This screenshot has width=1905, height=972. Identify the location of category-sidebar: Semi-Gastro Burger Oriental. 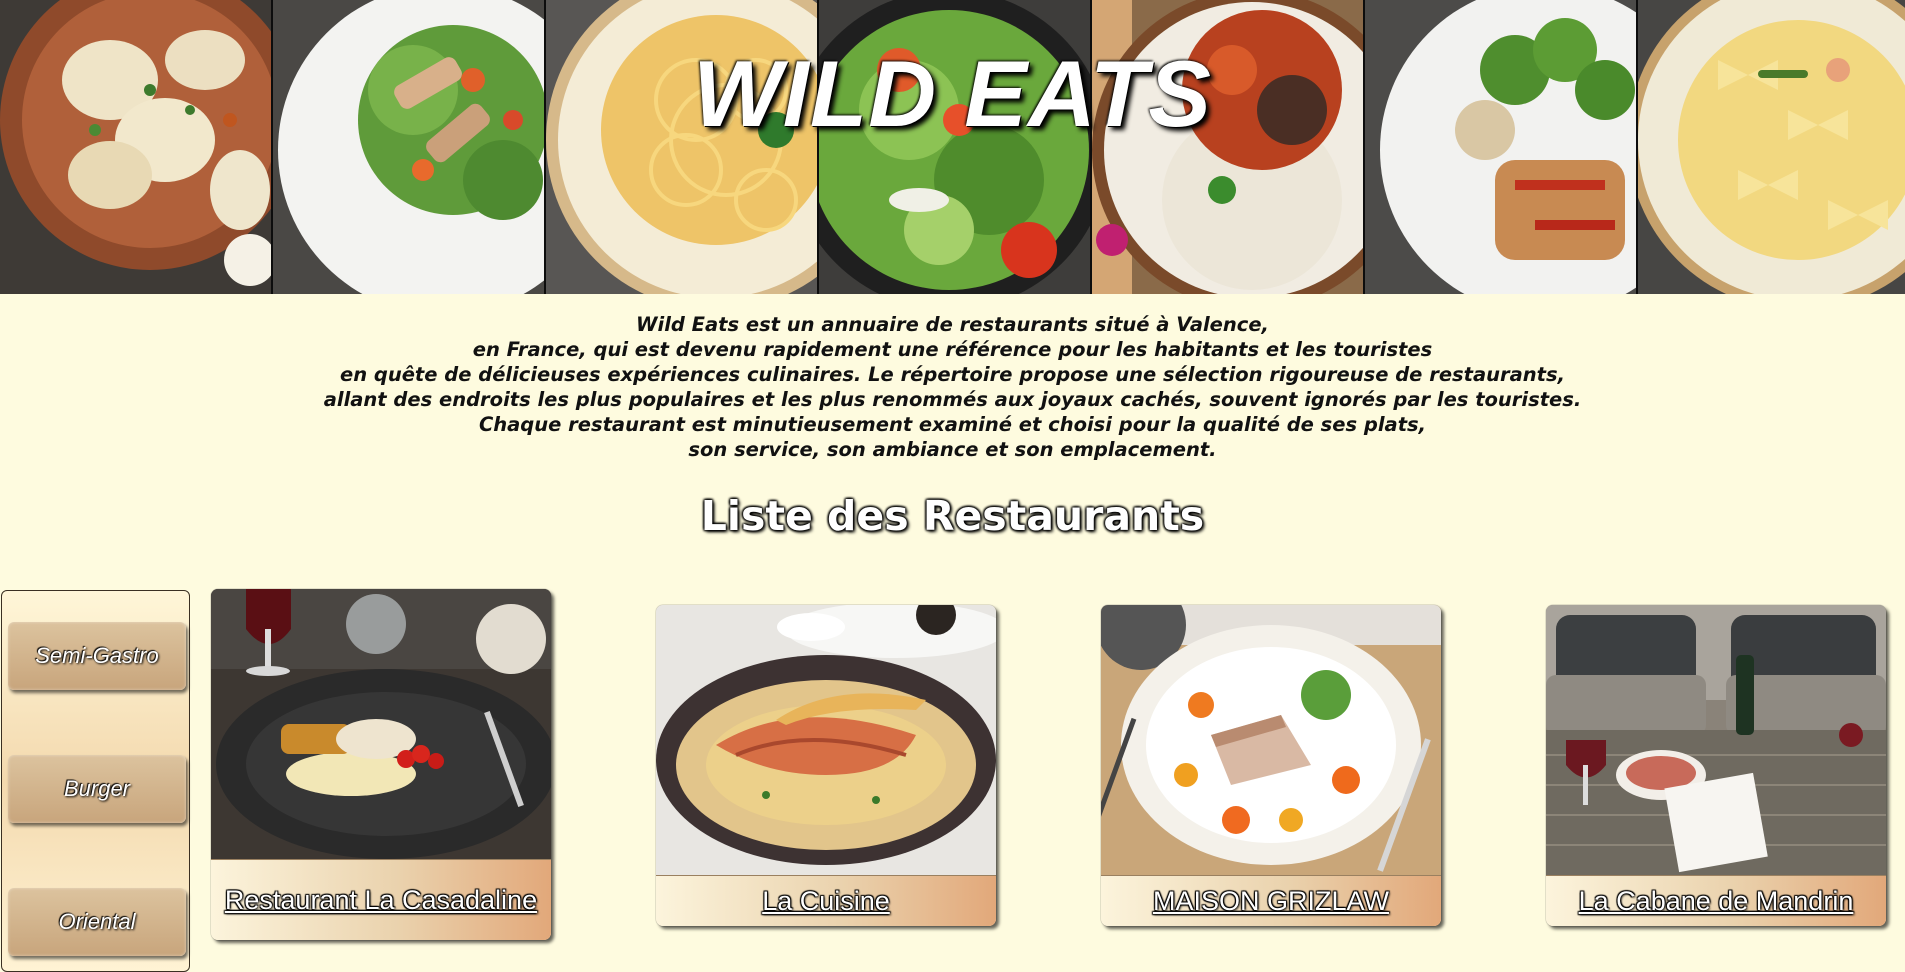
(95, 781).